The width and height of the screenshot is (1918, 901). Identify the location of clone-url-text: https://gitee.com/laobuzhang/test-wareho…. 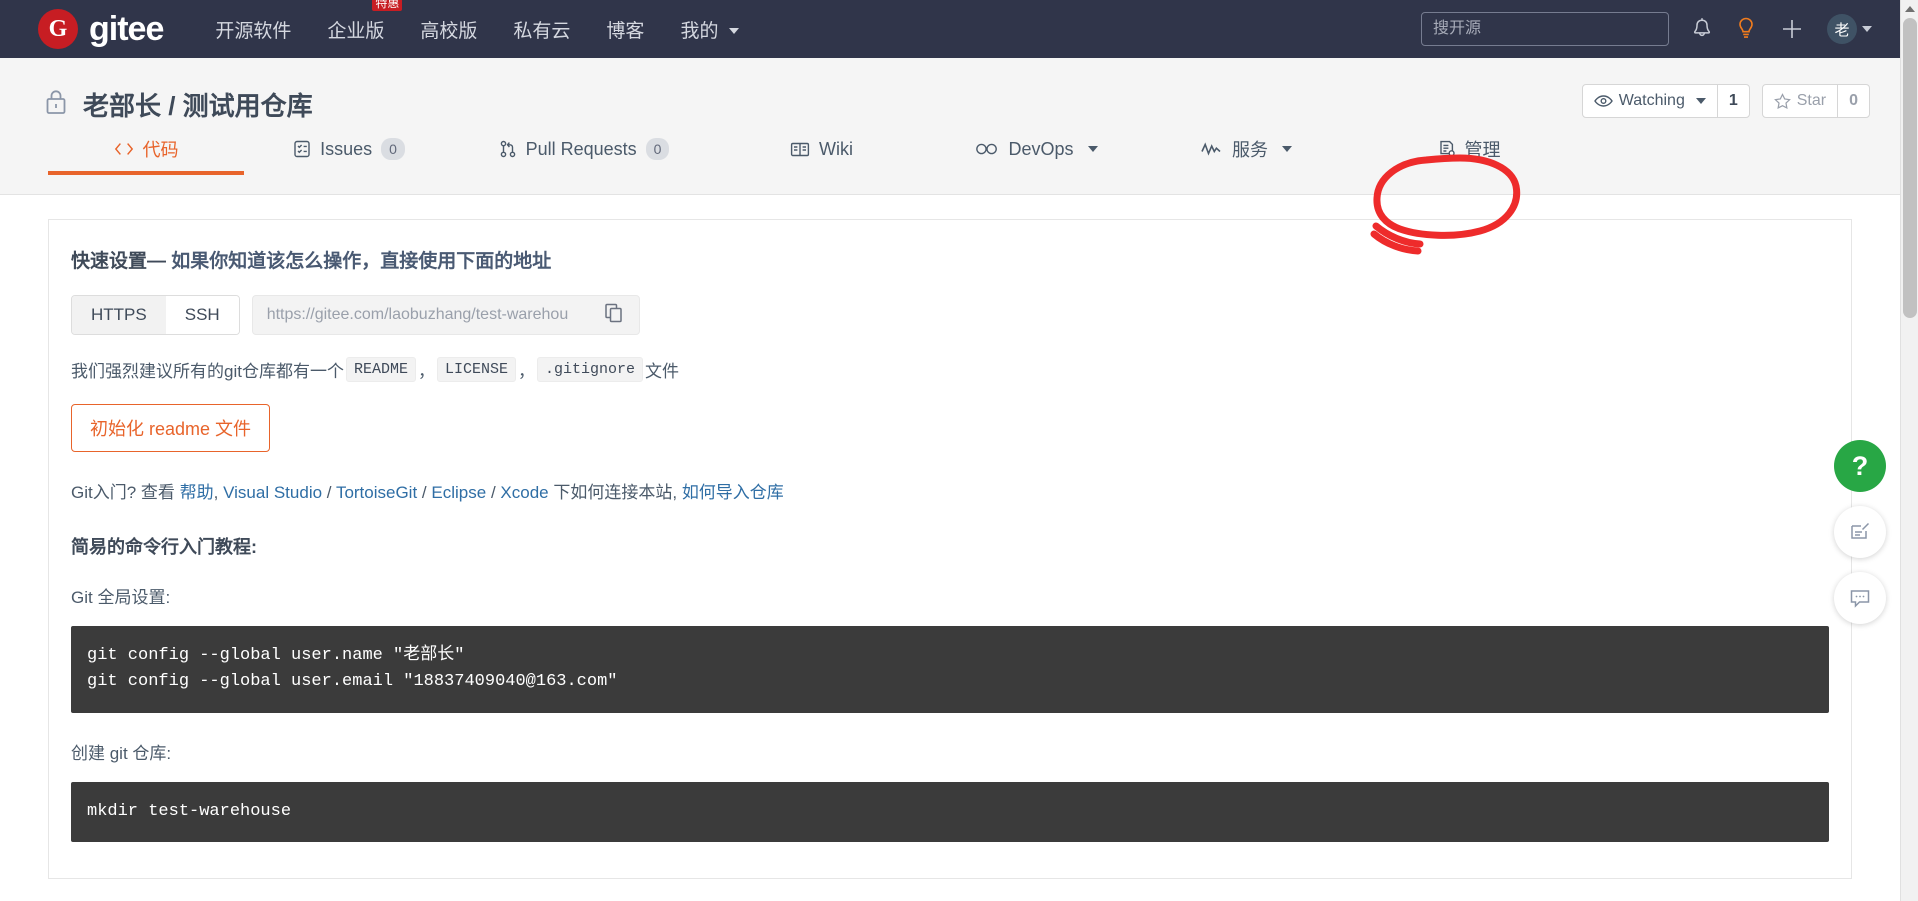
(417, 314).